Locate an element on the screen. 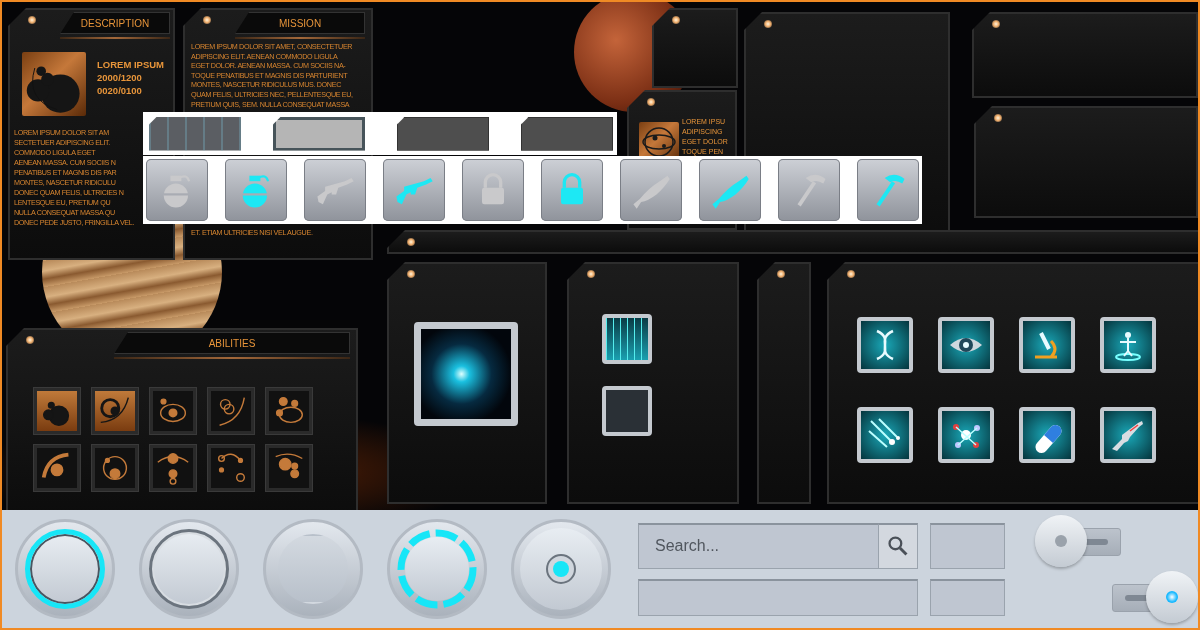 This screenshot has width=1200, height=630. photo-placeholder is located at coordinates (627, 411).